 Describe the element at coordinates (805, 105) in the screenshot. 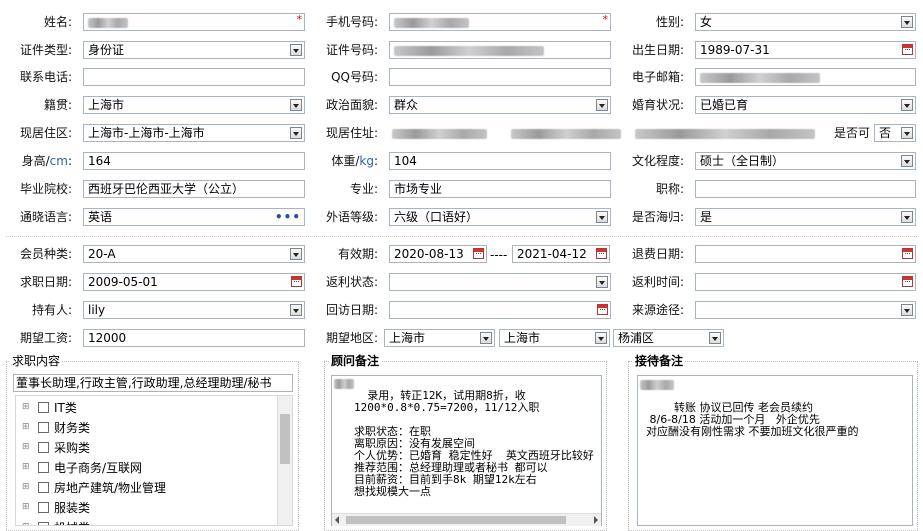

I see `marital-select: 已婚已育` at that location.